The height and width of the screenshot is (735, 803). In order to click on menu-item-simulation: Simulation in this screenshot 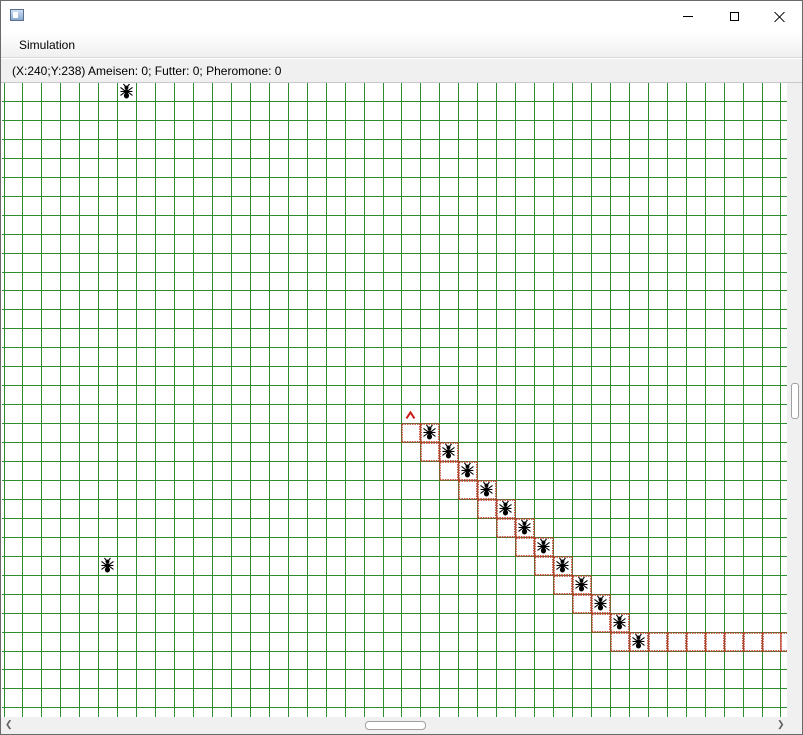, I will do `click(47, 45)`.